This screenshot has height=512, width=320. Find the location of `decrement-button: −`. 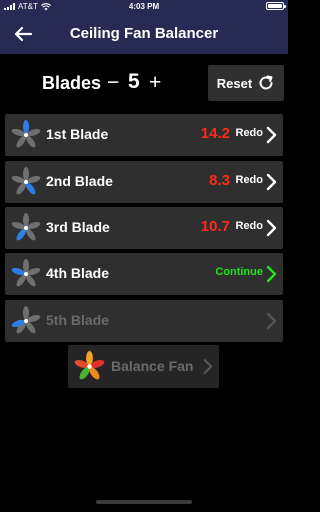

decrement-button: − is located at coordinates (113, 83).